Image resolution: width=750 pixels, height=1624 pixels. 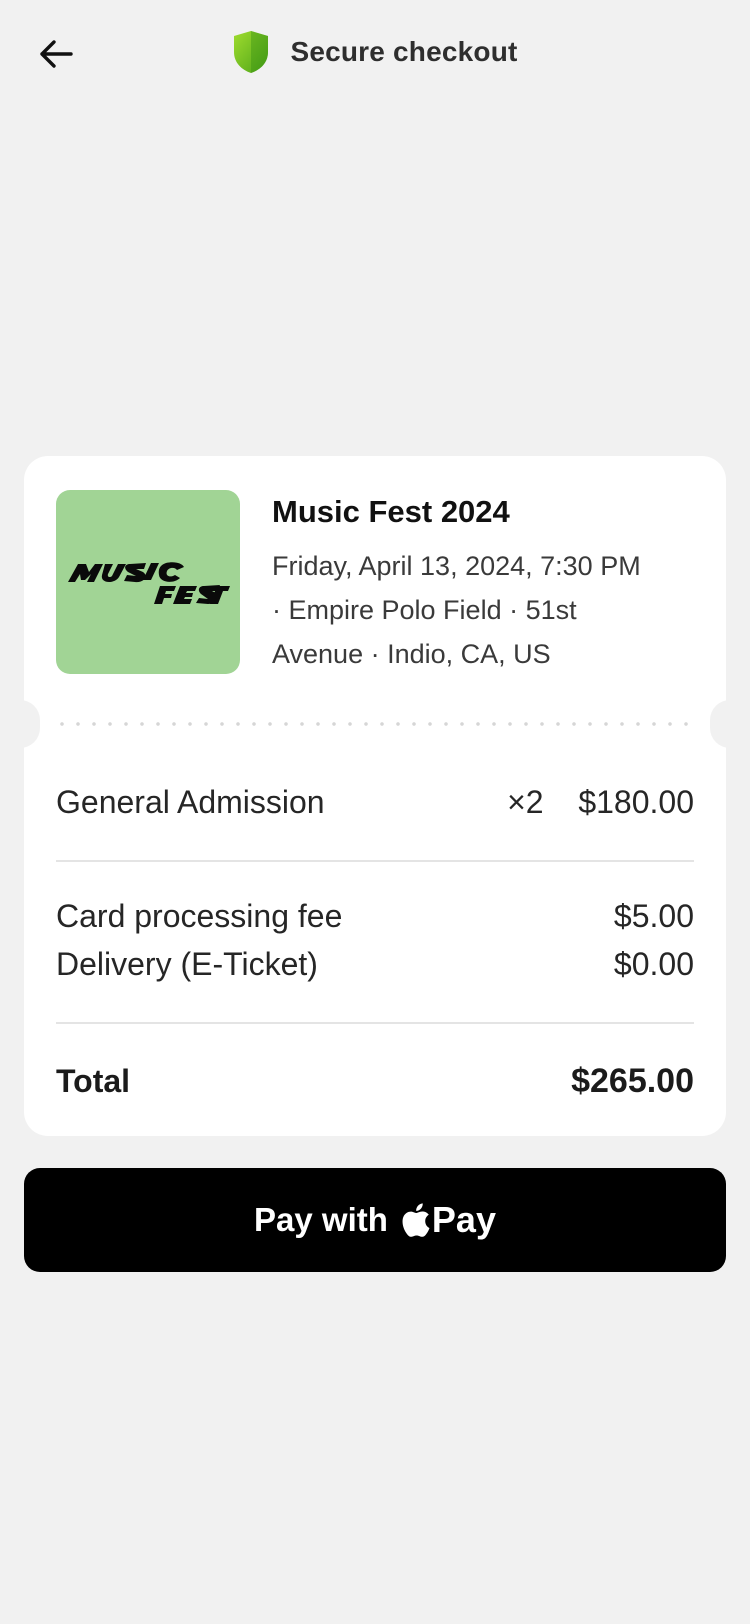 What do you see at coordinates (199, 916) in the screenshot?
I see `fee-label: Card processing fee` at bounding box center [199, 916].